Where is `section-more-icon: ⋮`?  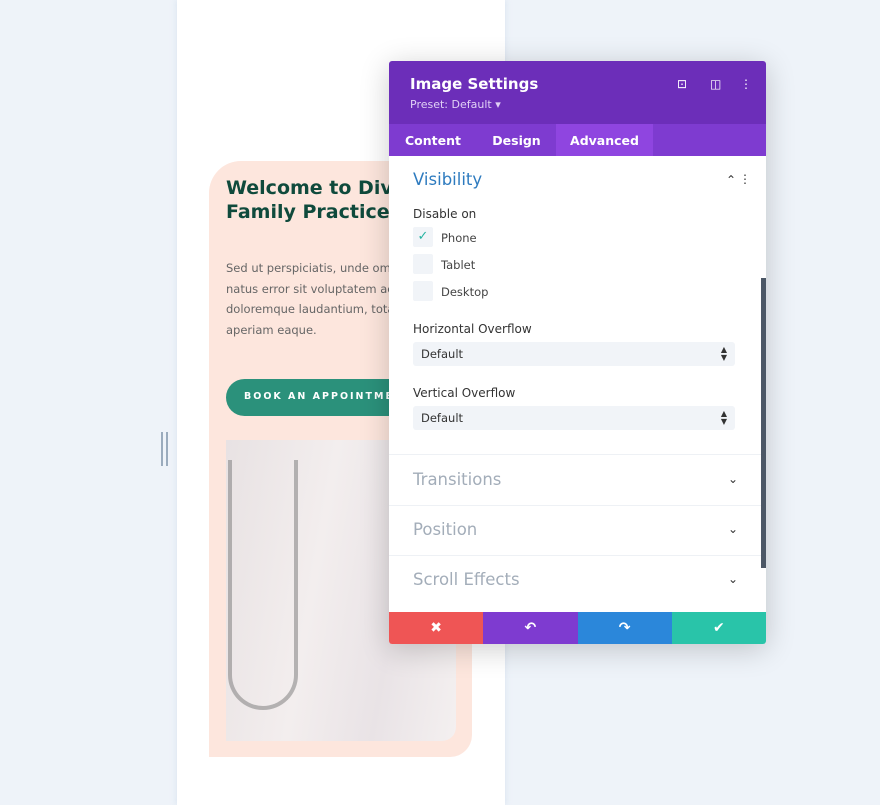
section-more-icon: ⋮ is located at coordinates (745, 179).